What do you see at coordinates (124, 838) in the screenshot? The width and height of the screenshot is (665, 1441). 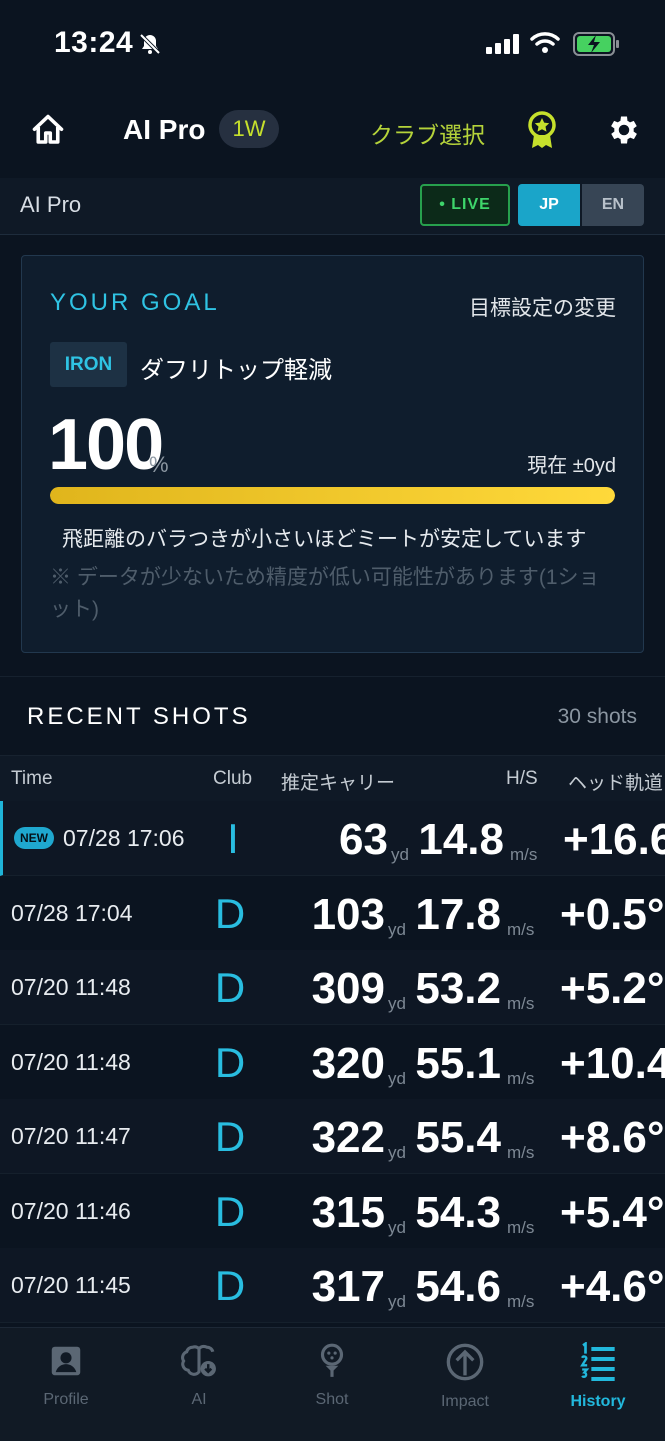 I see `shot-time: 07/28 17:06` at bounding box center [124, 838].